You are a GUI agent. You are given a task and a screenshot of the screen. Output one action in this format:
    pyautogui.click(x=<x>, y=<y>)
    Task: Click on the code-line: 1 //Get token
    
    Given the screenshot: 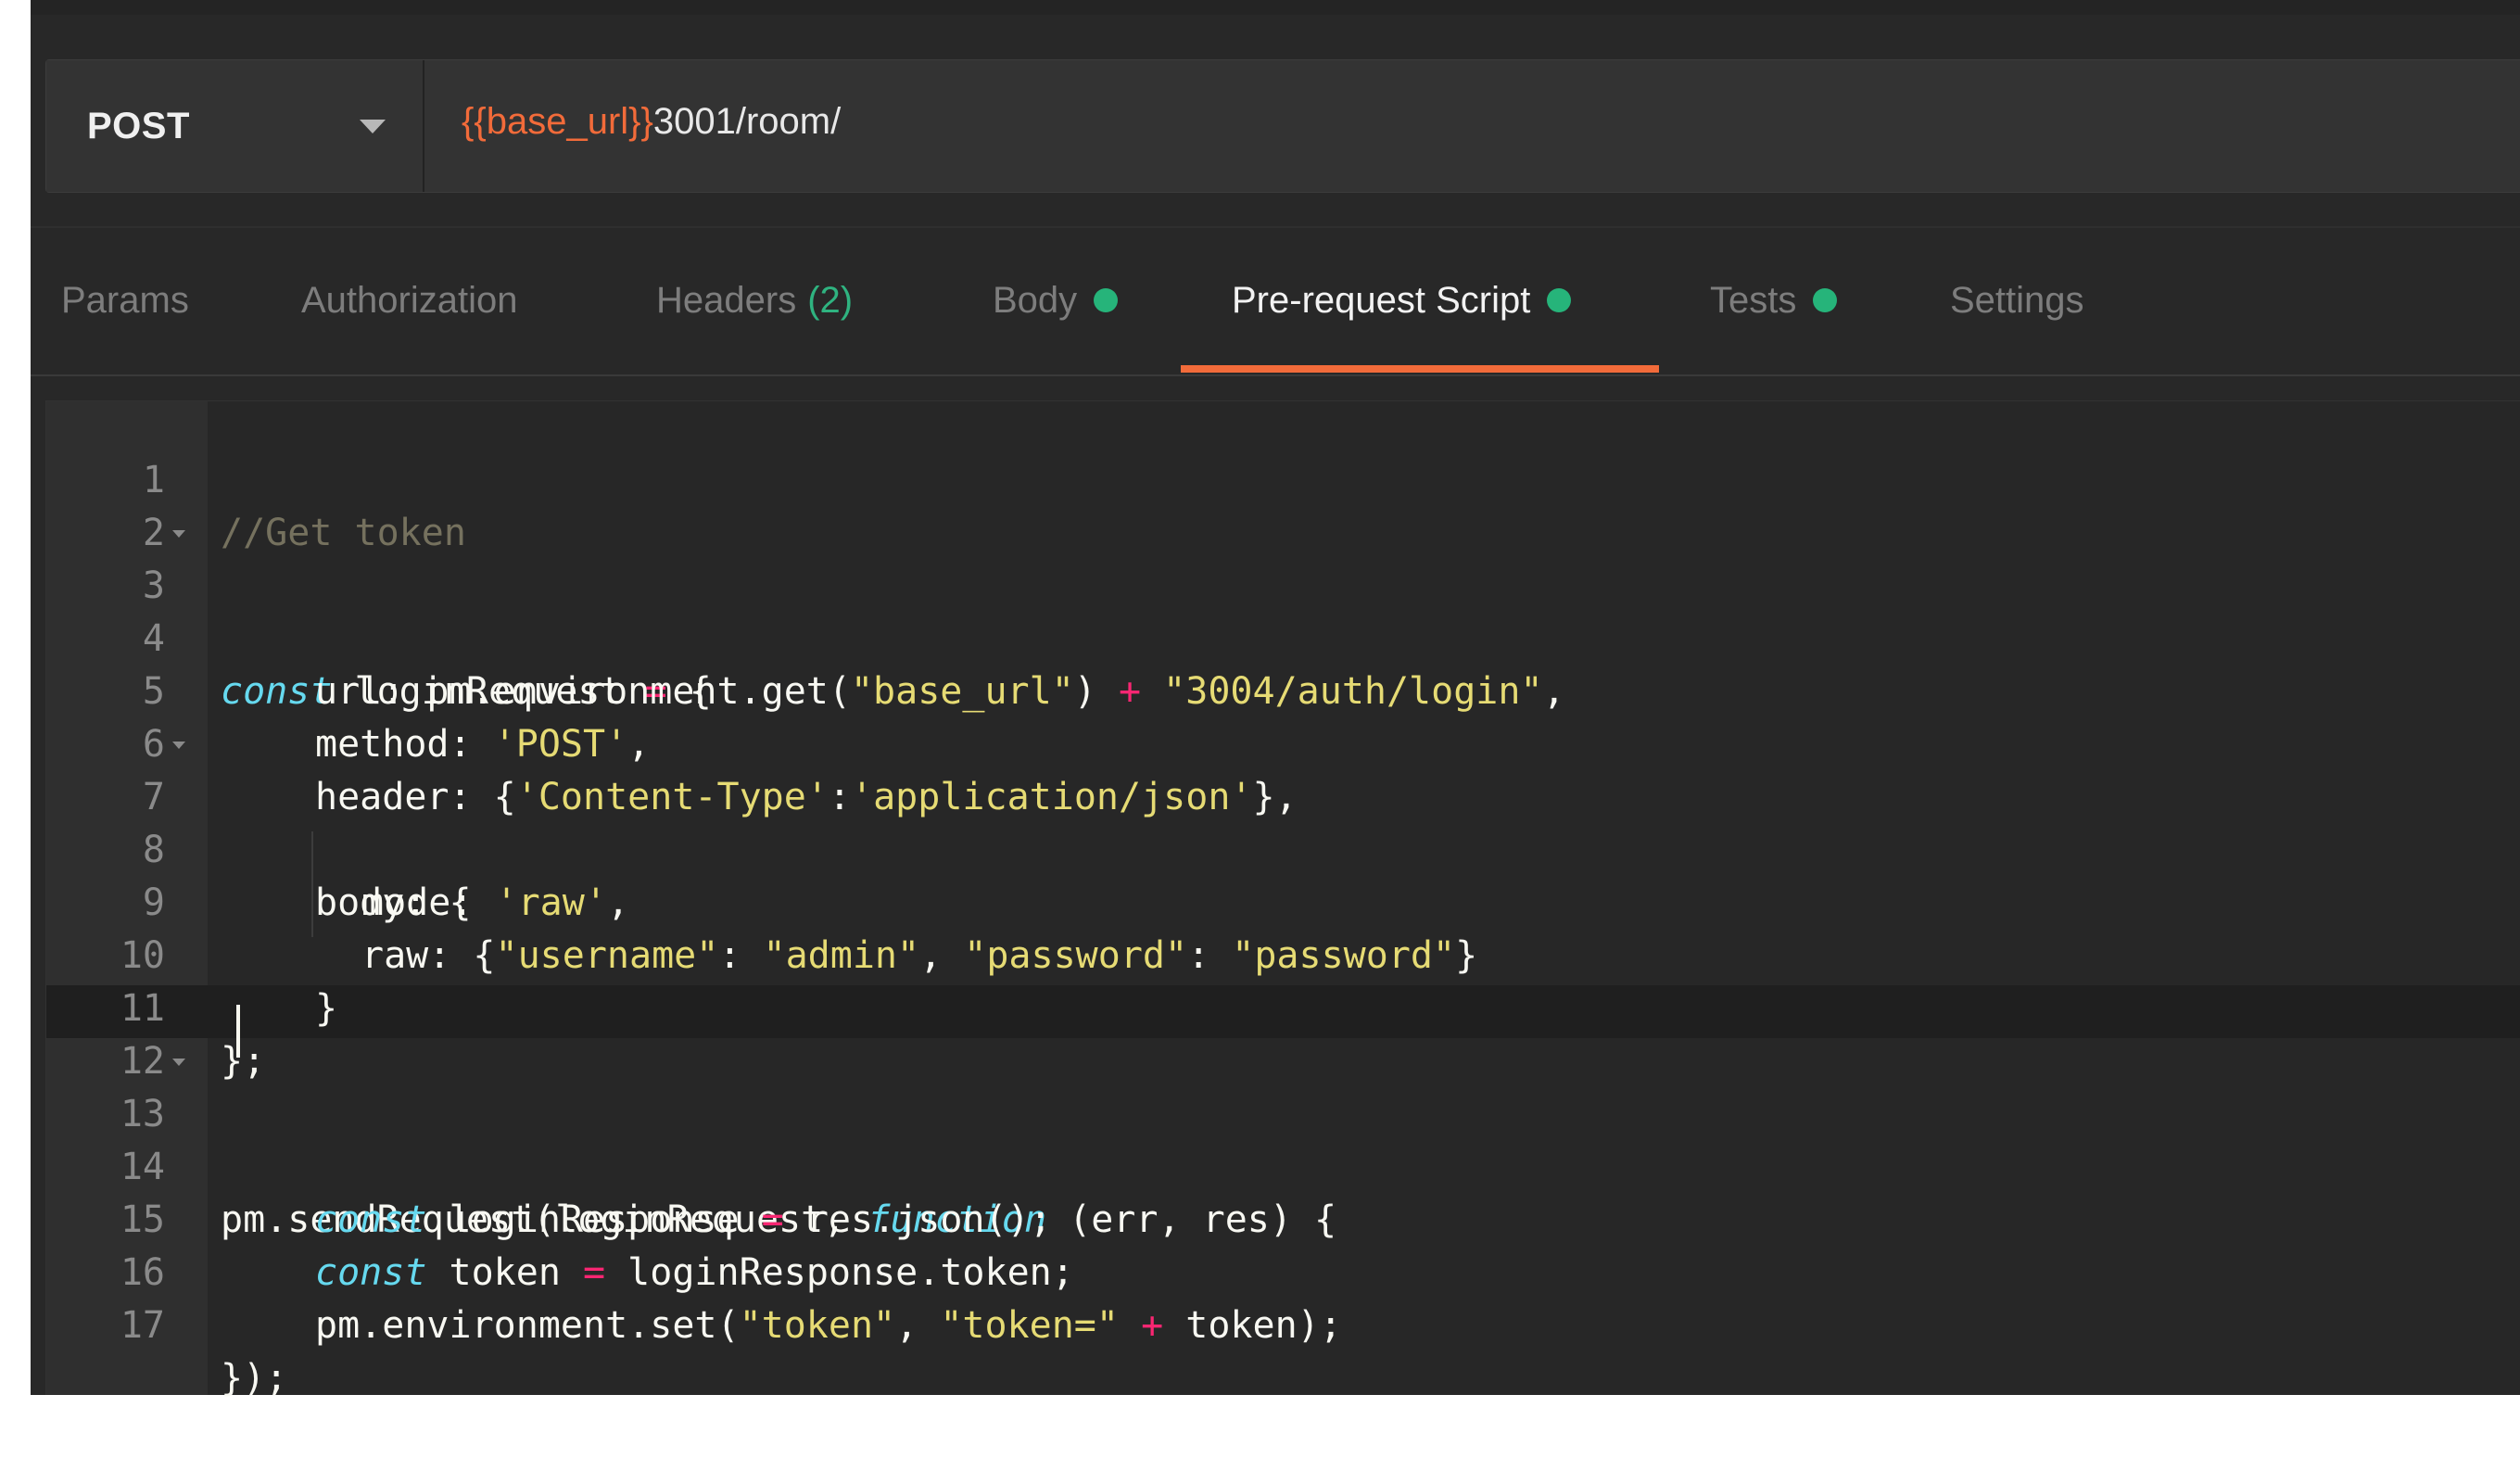 What is the action you would take?
    pyautogui.click(x=1283, y=477)
    